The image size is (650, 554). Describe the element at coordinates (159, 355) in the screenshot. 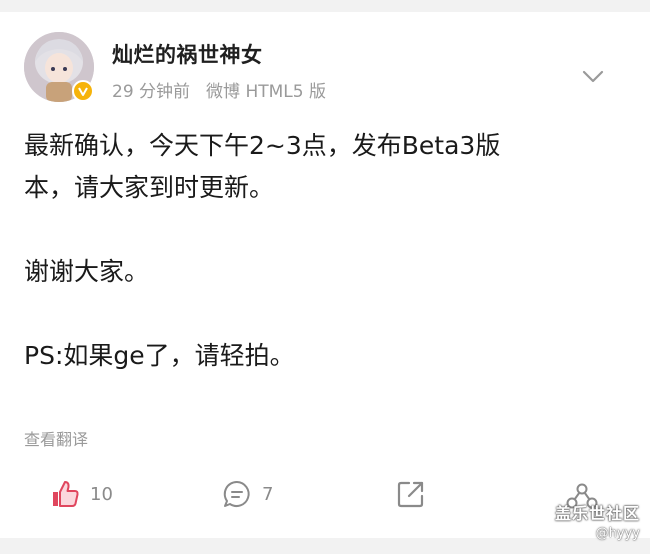

I see `content-line: PS:如果ge了，请轻拍。` at that location.